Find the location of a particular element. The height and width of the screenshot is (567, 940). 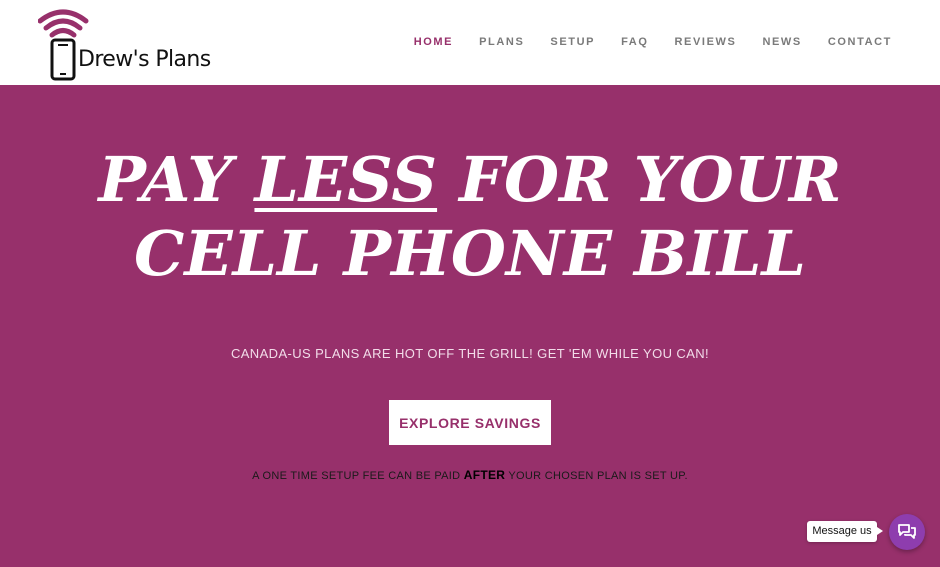

nav-news: NEWS is located at coordinates (781, 42).